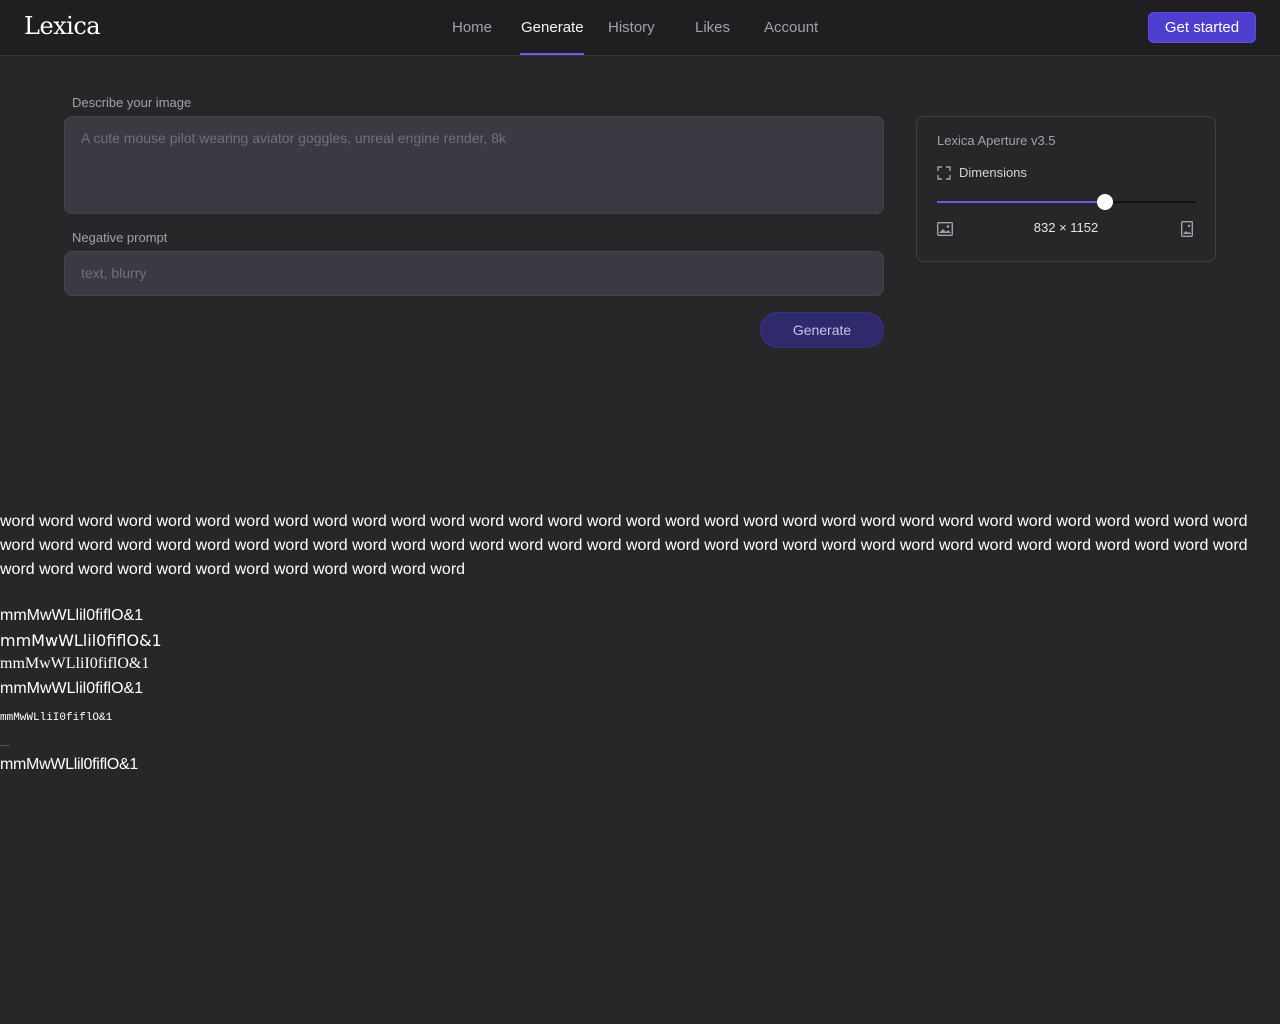 The width and height of the screenshot is (1280, 1024). Describe the element at coordinates (791, 27) in the screenshot. I see `nav-account: Account` at that location.